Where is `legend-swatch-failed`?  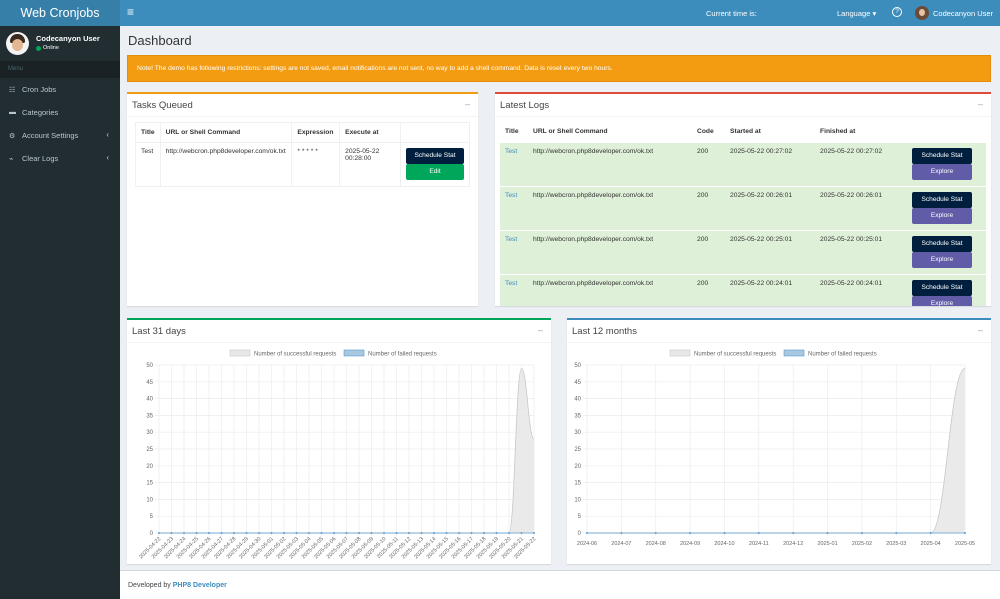 legend-swatch-failed is located at coordinates (354, 353).